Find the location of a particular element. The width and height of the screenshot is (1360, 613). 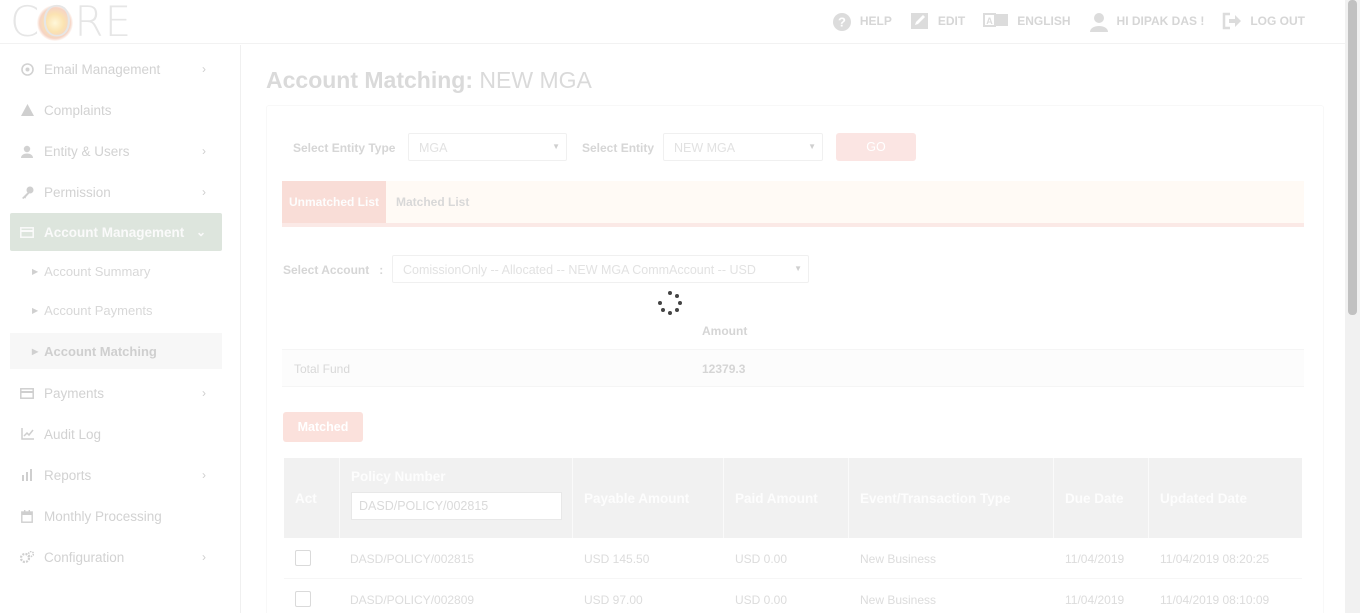

edit-link: EDIT is located at coordinates (937, 21).